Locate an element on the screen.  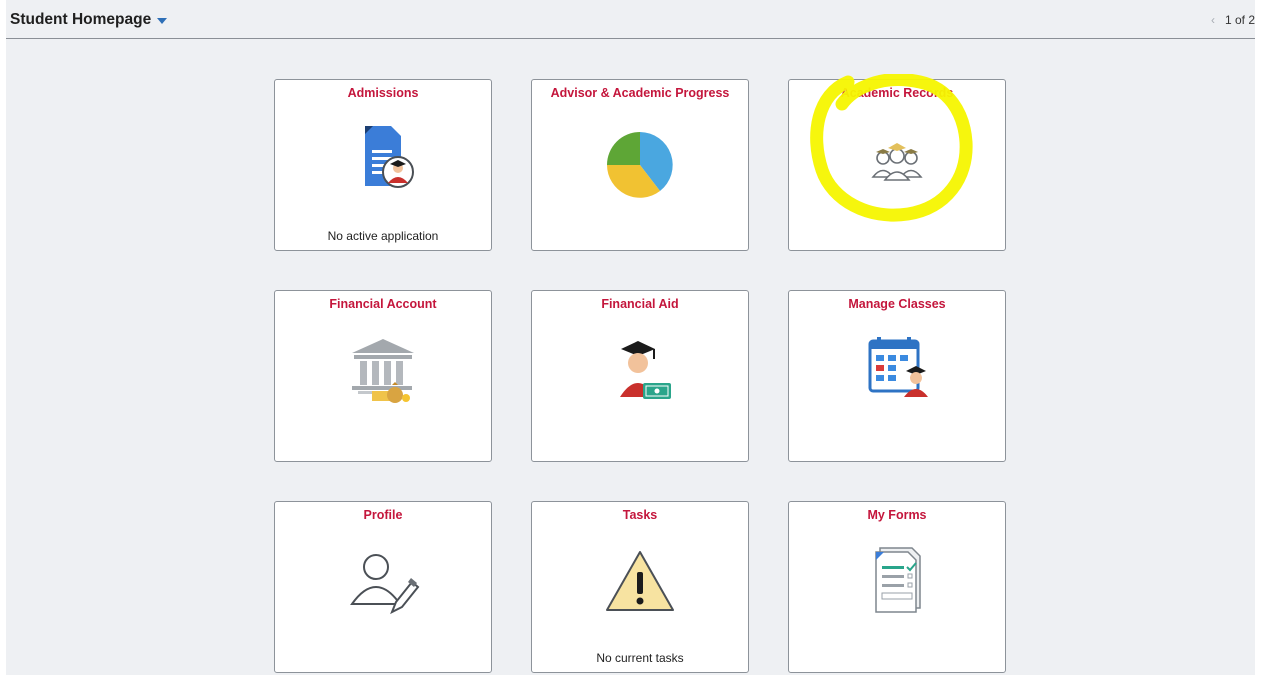
tile-title: Admissions is located at coordinates (383, 93).